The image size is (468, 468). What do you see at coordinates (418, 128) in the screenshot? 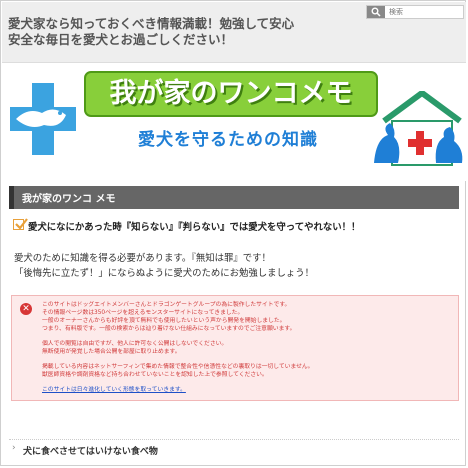
I see `dog-house-icon` at bounding box center [418, 128].